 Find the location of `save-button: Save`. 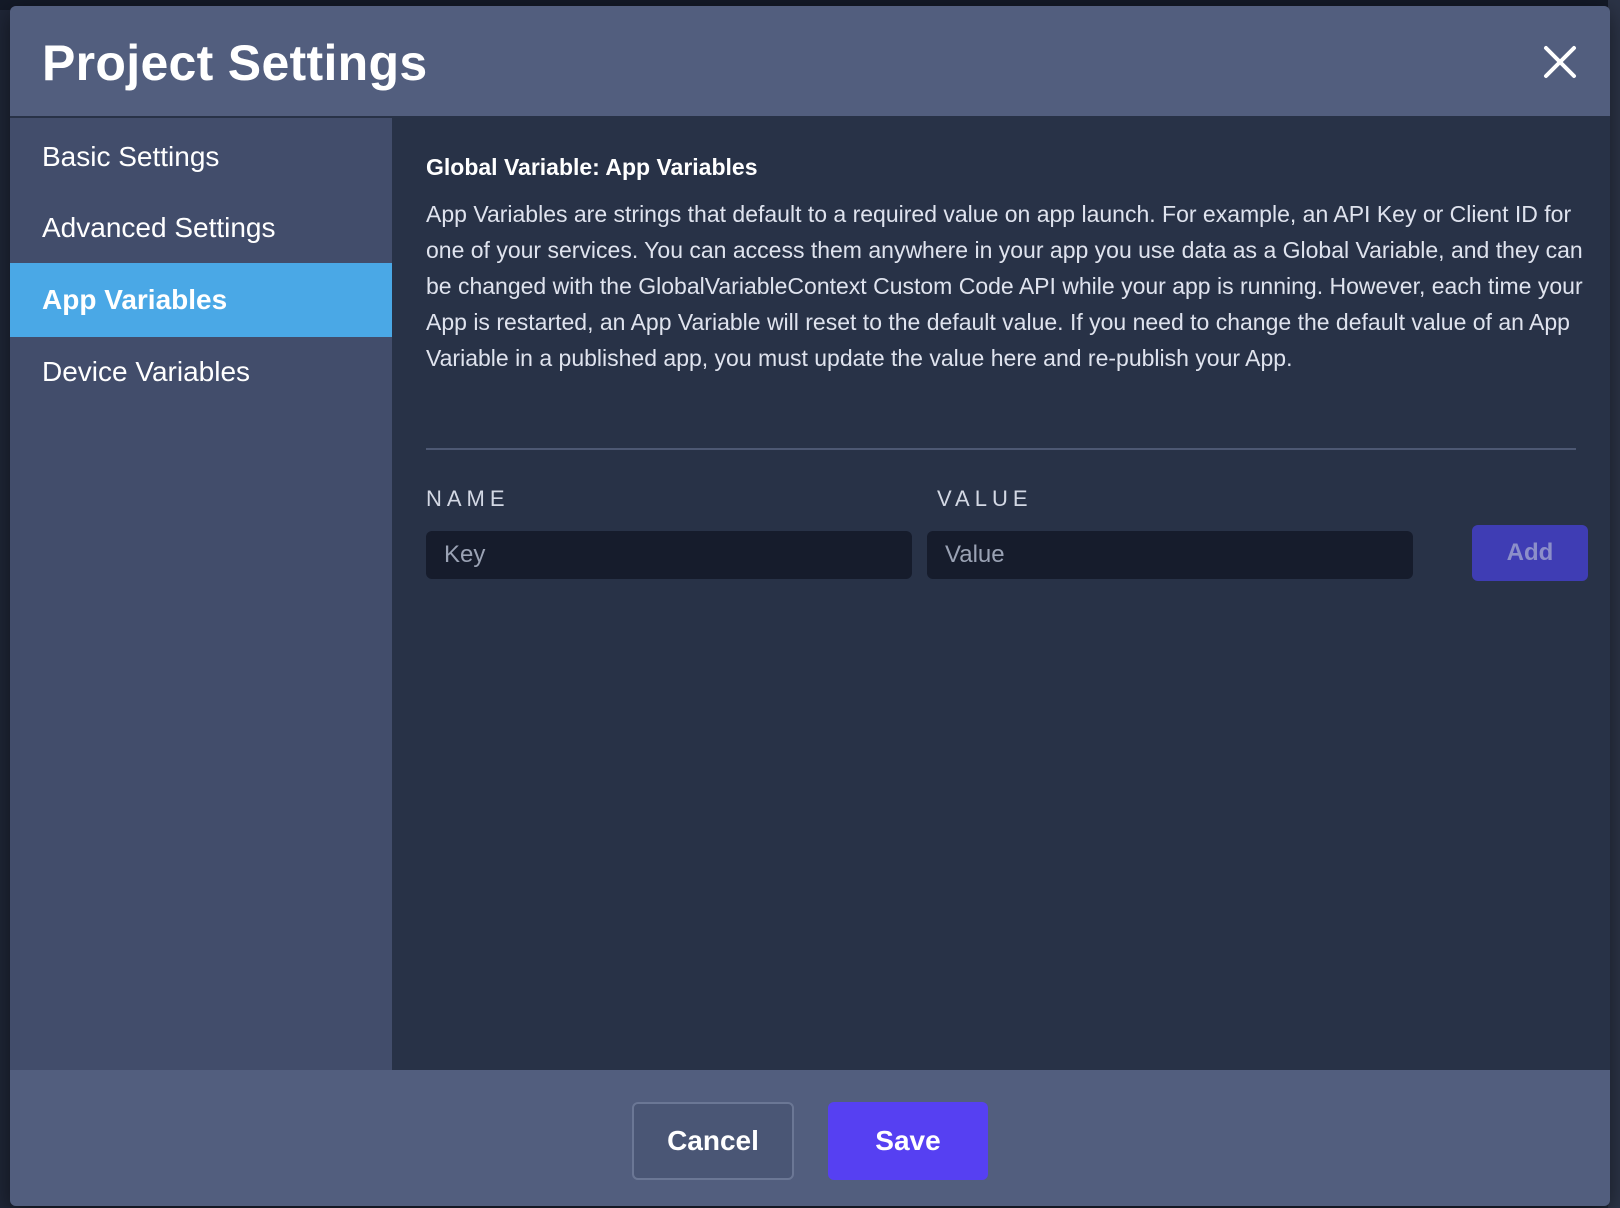

save-button: Save is located at coordinates (908, 1141).